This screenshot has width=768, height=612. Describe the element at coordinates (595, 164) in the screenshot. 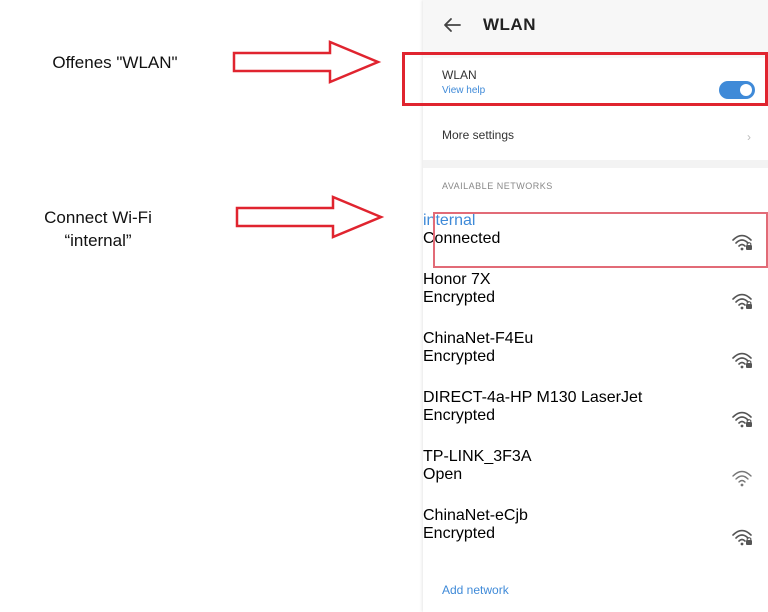

I see `section-divider` at that location.